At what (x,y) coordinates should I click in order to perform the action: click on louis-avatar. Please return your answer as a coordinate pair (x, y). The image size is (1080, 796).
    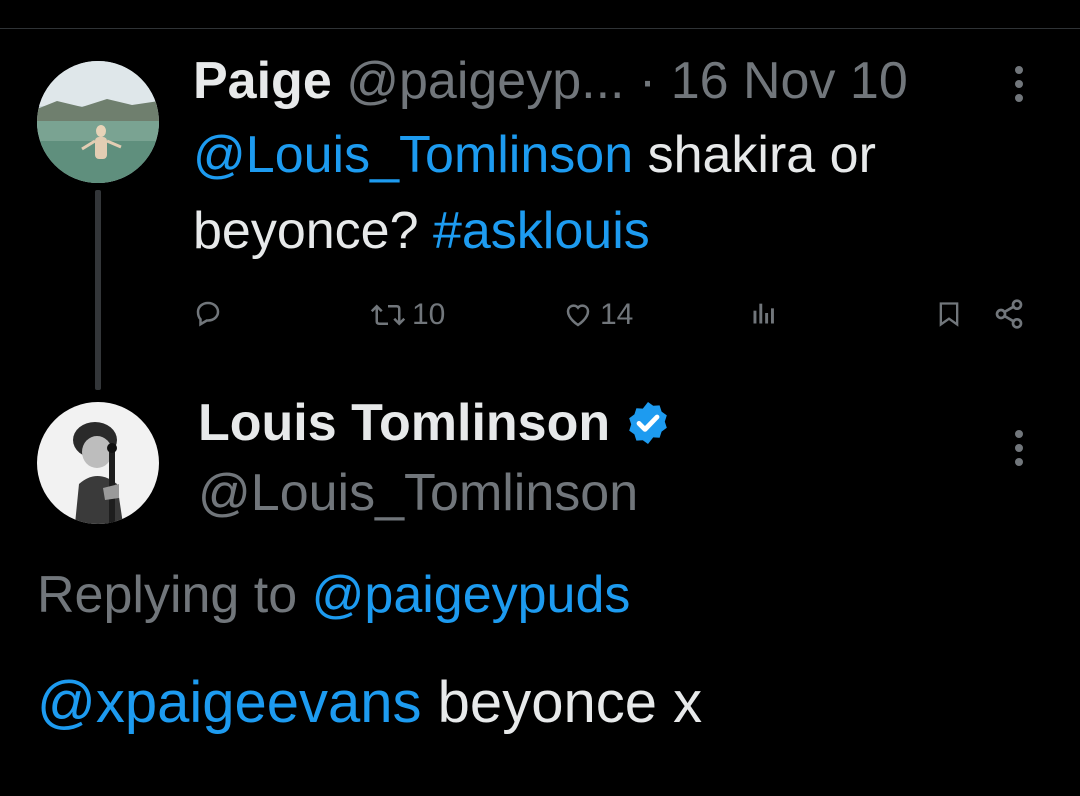
    Looking at the image, I should click on (98, 463).